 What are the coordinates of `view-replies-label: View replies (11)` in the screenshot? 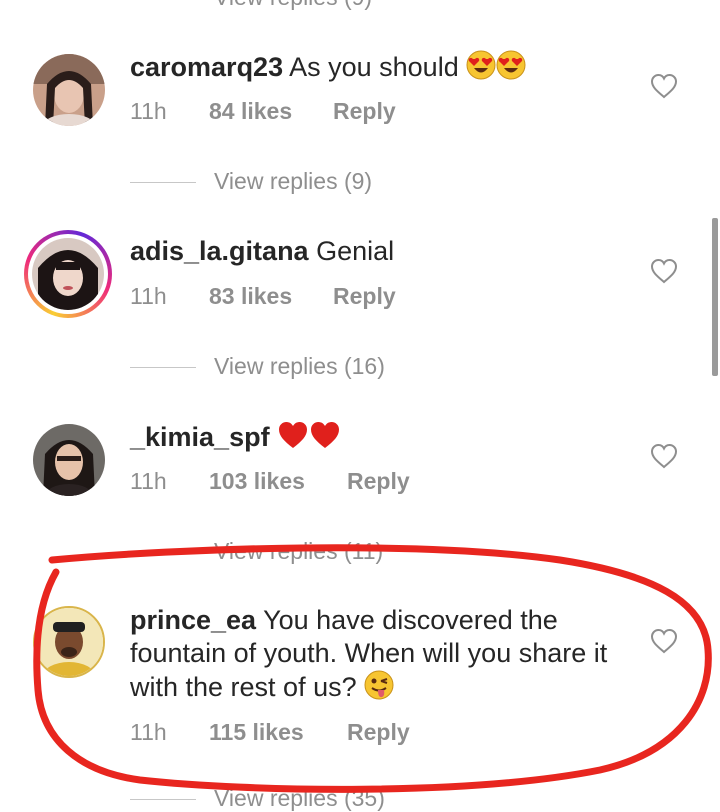 It's located at (299, 551).